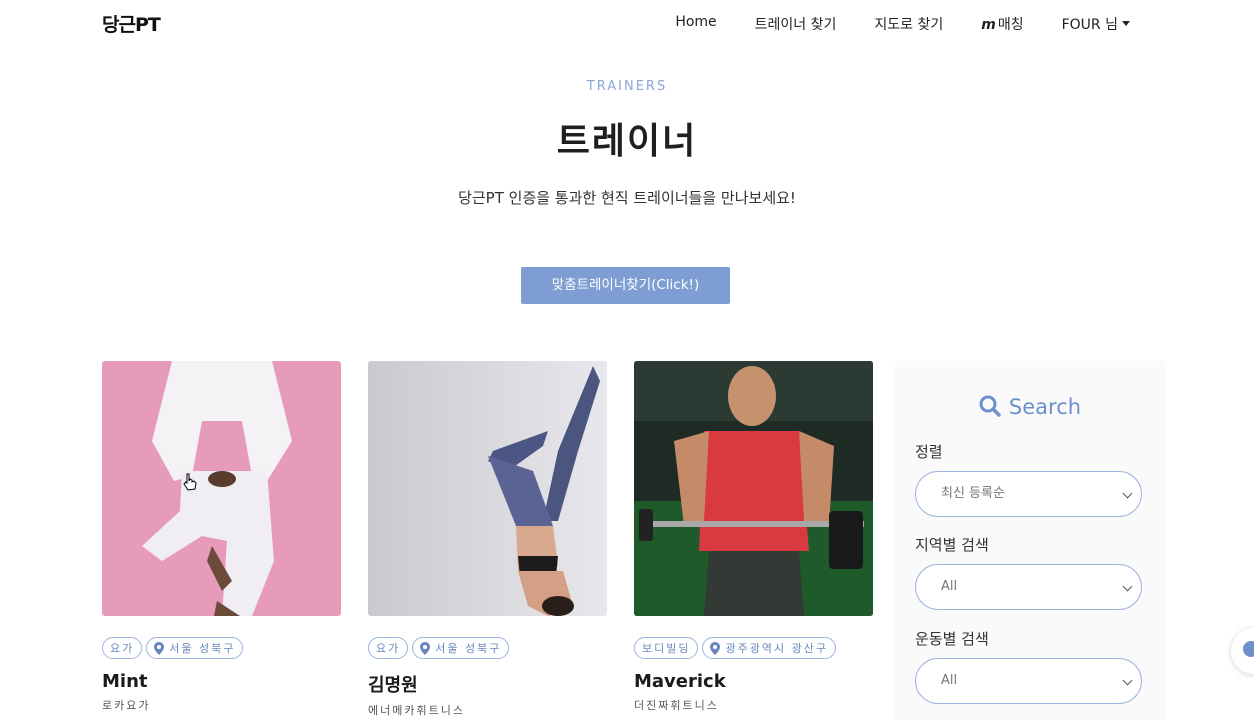 The width and height of the screenshot is (1254, 720). What do you see at coordinates (1126, 23) in the screenshot?
I see `caret-down-icon` at bounding box center [1126, 23].